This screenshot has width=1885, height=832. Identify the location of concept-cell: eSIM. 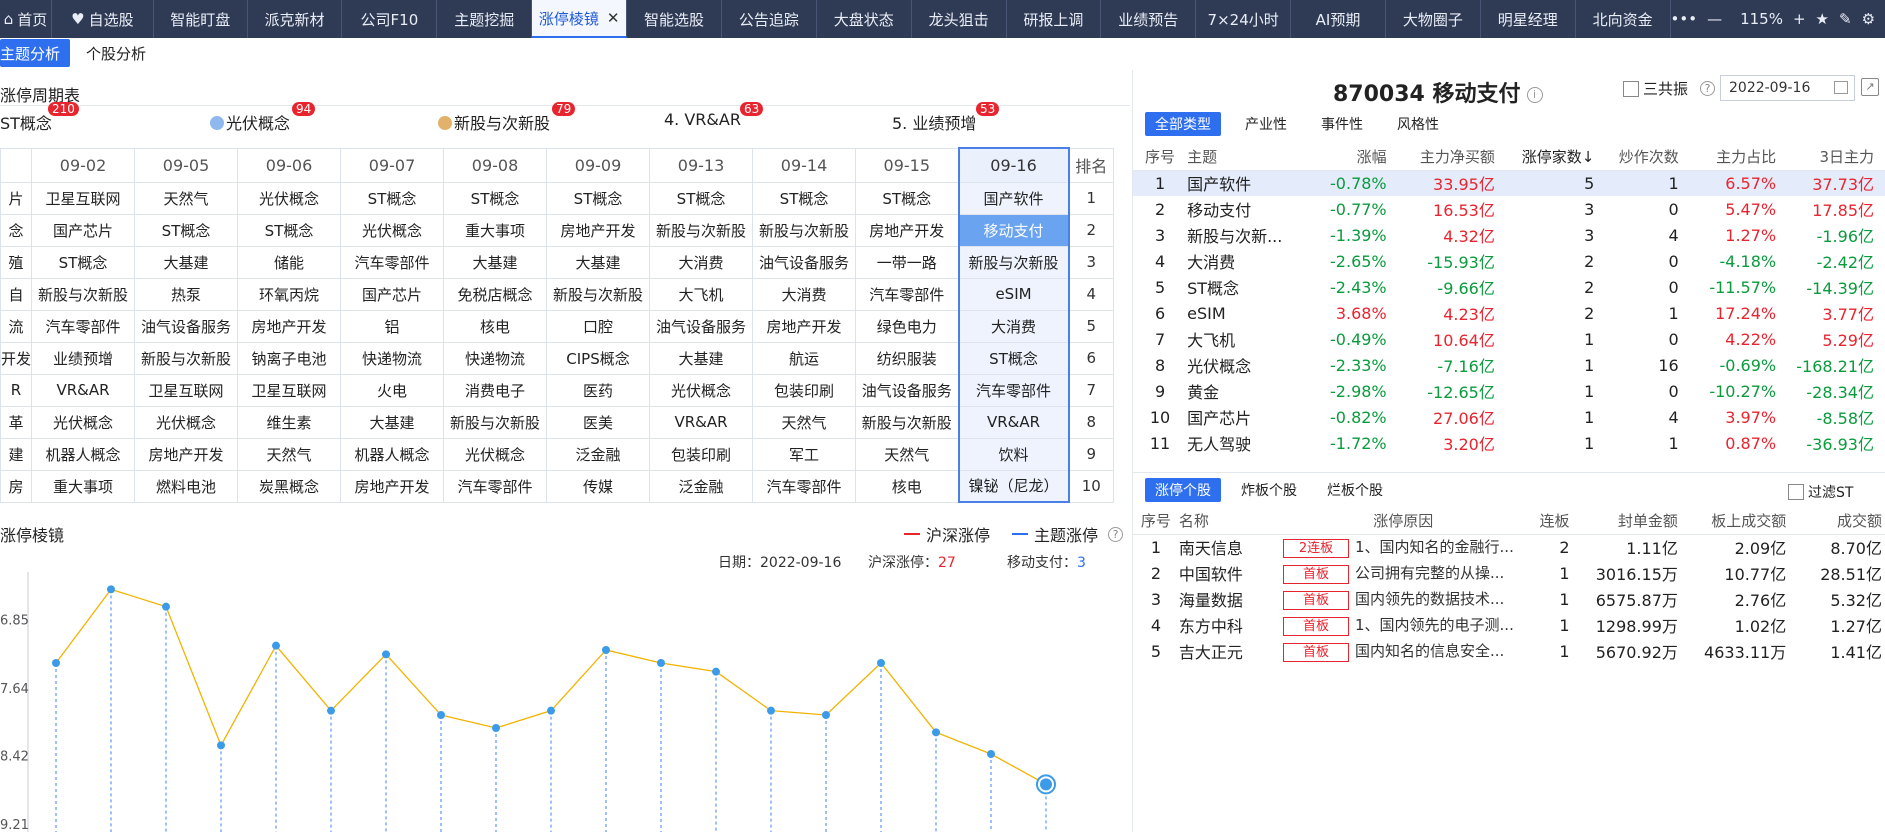
(1013, 294).